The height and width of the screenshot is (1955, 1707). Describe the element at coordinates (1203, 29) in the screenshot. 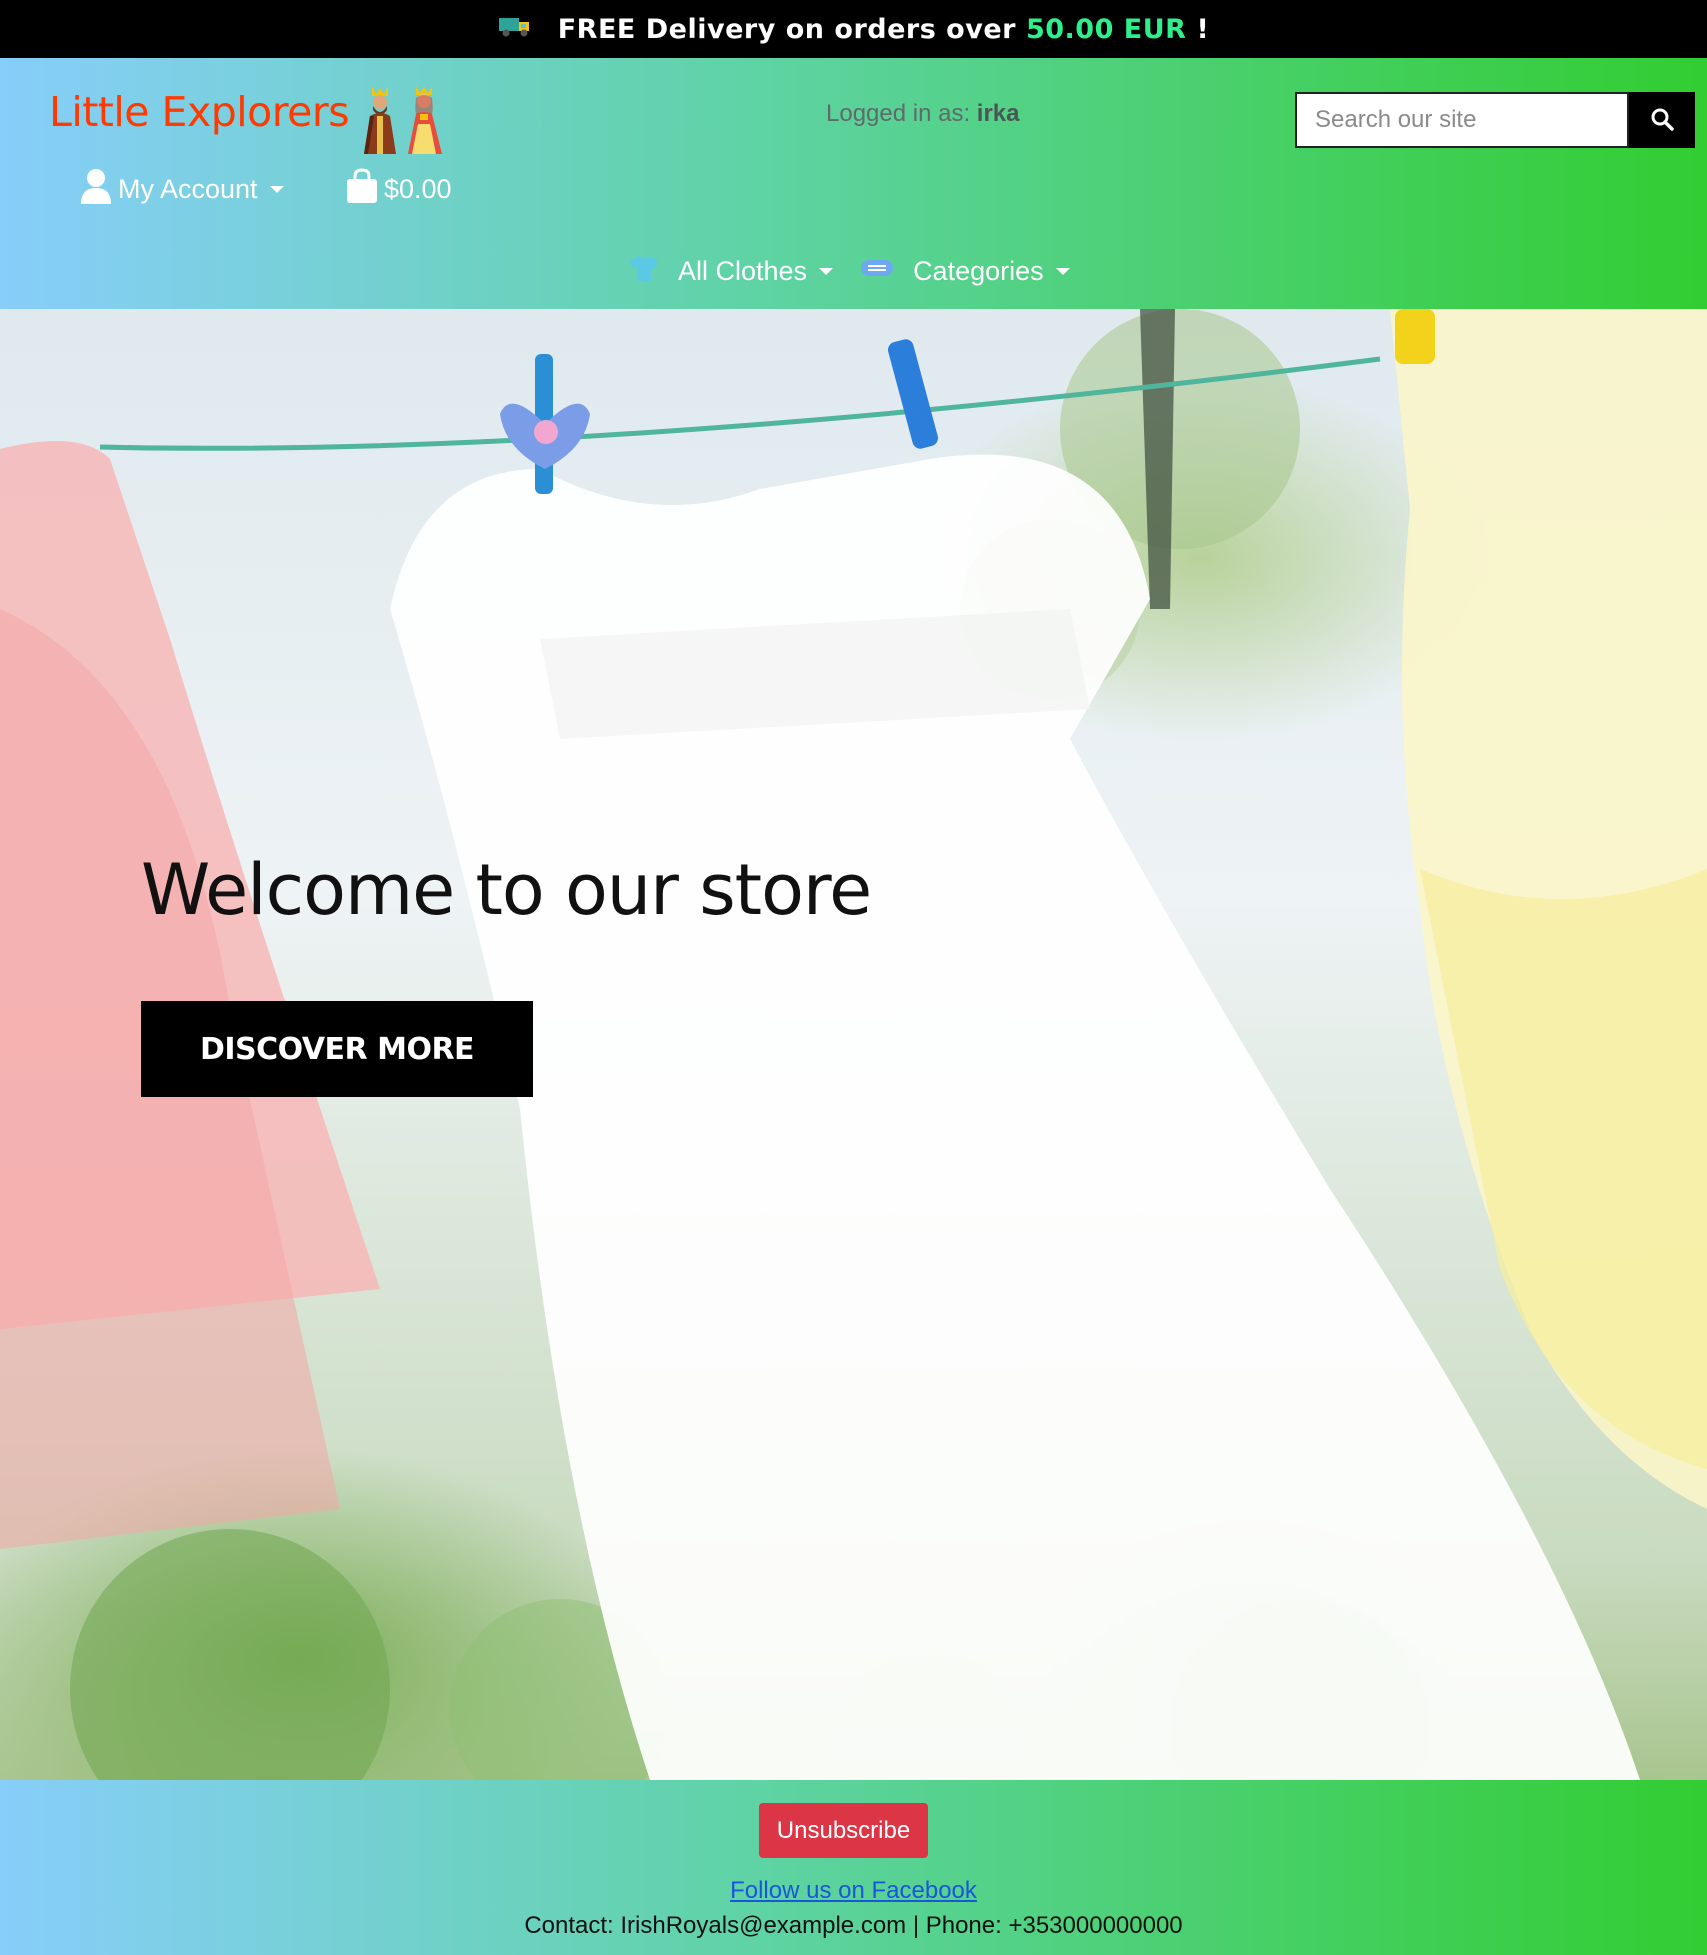

I see `banner-suffix: !` at that location.